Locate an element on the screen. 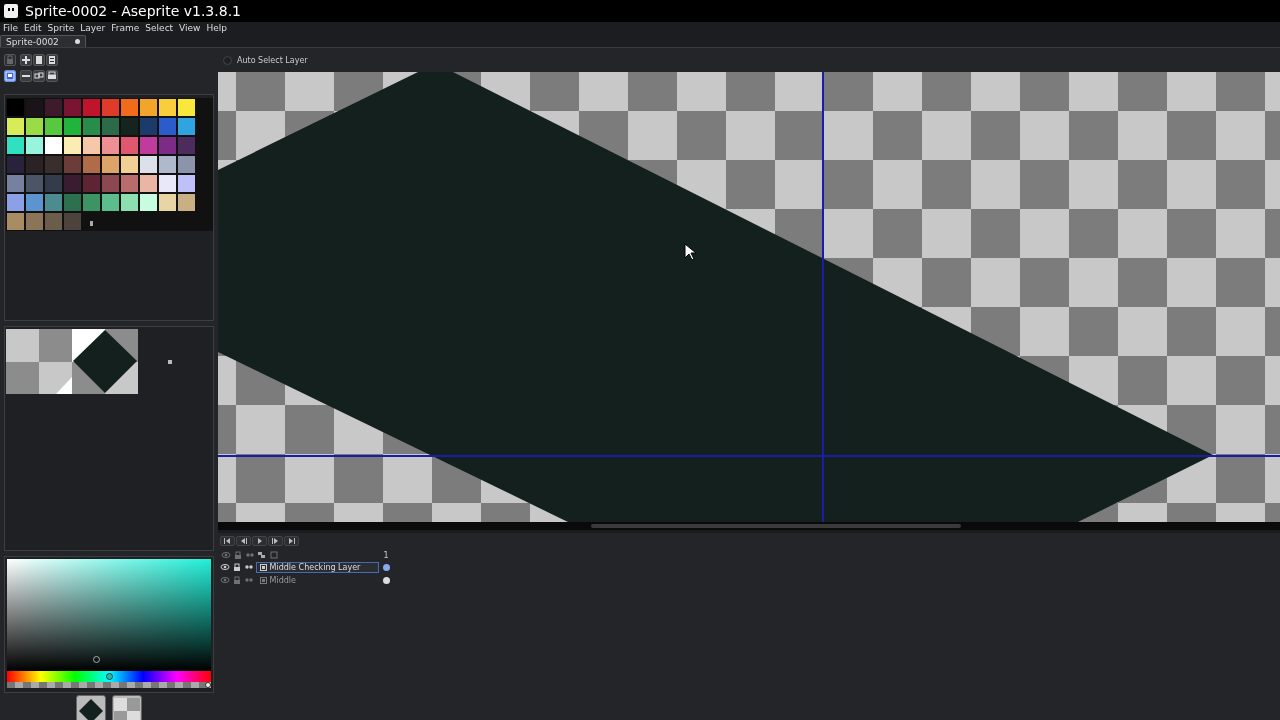 Image resolution: width=1280 pixels, height=720 pixels. menu-item: Layer is located at coordinates (93, 28).